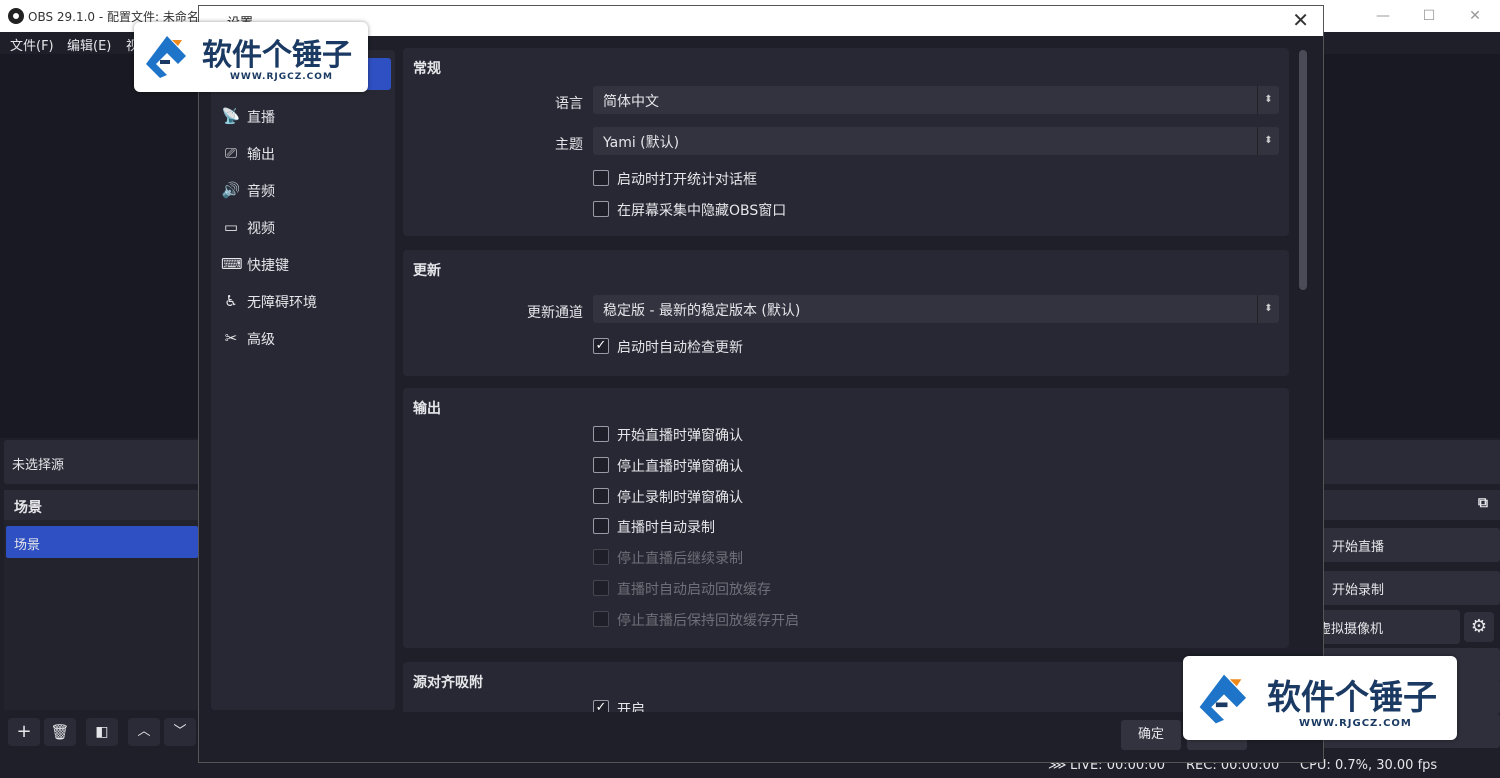  I want to click on scene-list: 场景, so click(102, 615).